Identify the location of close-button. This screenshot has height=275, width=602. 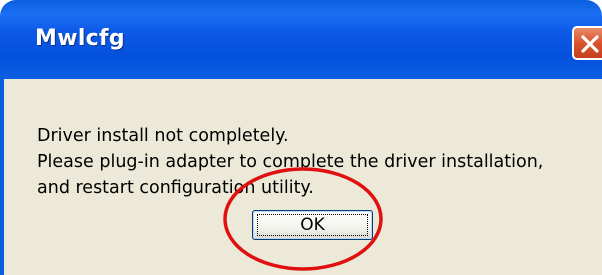
(587, 43).